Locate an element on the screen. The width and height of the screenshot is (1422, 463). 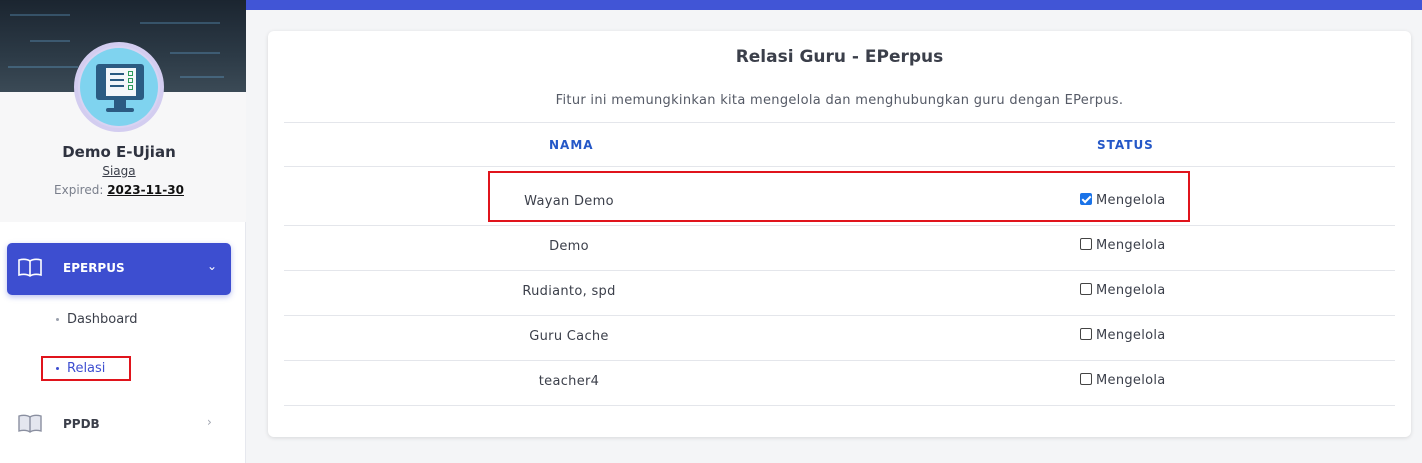
menu-item-label: EPERPUS is located at coordinates (94, 268).